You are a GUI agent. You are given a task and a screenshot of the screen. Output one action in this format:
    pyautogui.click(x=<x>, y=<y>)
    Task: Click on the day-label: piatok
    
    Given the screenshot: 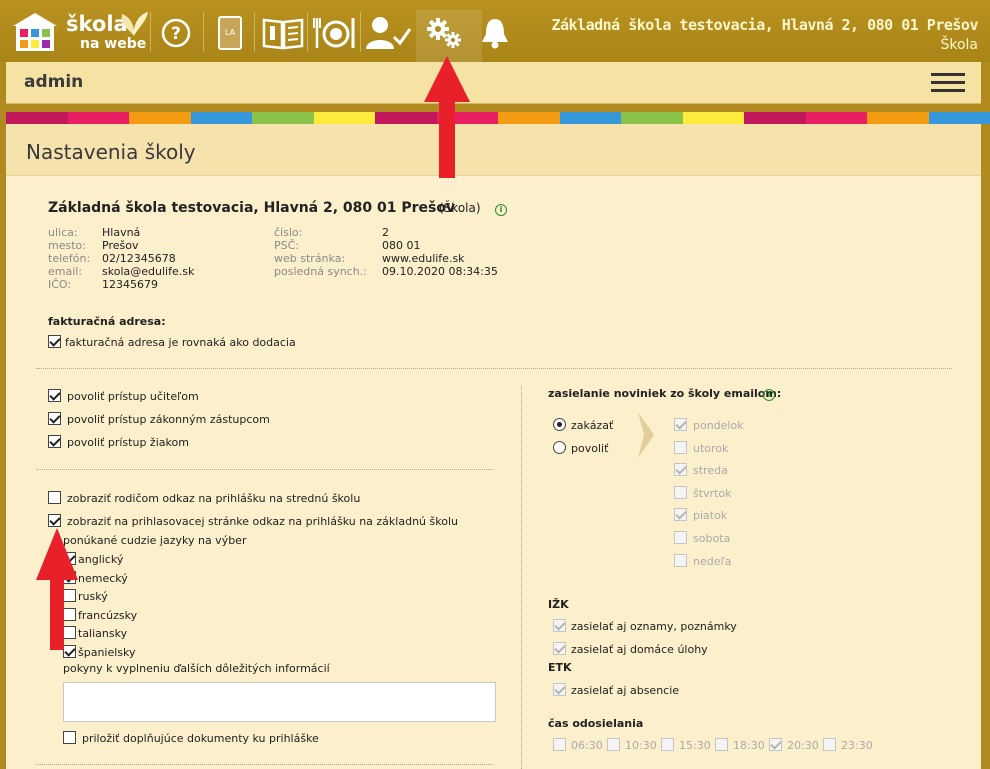 What is the action you would take?
    pyautogui.click(x=710, y=516)
    